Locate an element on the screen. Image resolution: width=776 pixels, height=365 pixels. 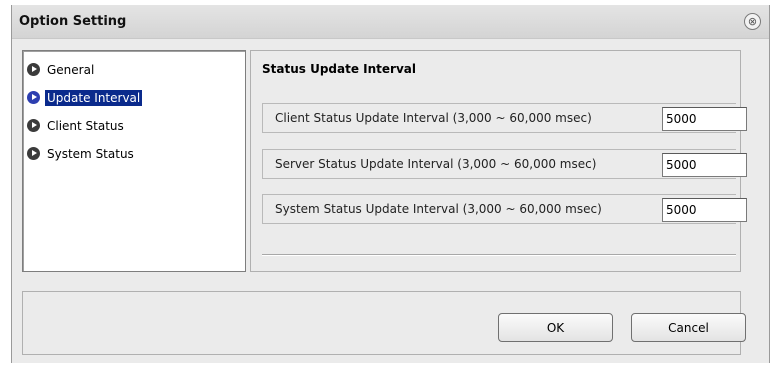
sidebar-item-general: General is located at coordinates (61, 69).